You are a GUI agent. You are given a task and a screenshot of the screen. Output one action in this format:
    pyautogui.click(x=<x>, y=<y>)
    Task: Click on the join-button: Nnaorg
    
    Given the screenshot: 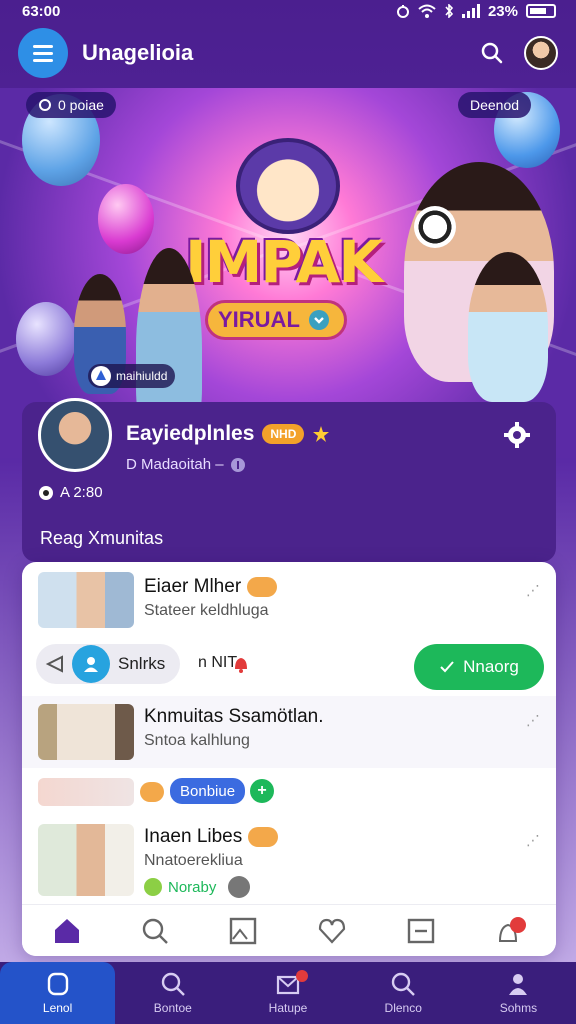 What is the action you would take?
    pyautogui.click(x=479, y=667)
    